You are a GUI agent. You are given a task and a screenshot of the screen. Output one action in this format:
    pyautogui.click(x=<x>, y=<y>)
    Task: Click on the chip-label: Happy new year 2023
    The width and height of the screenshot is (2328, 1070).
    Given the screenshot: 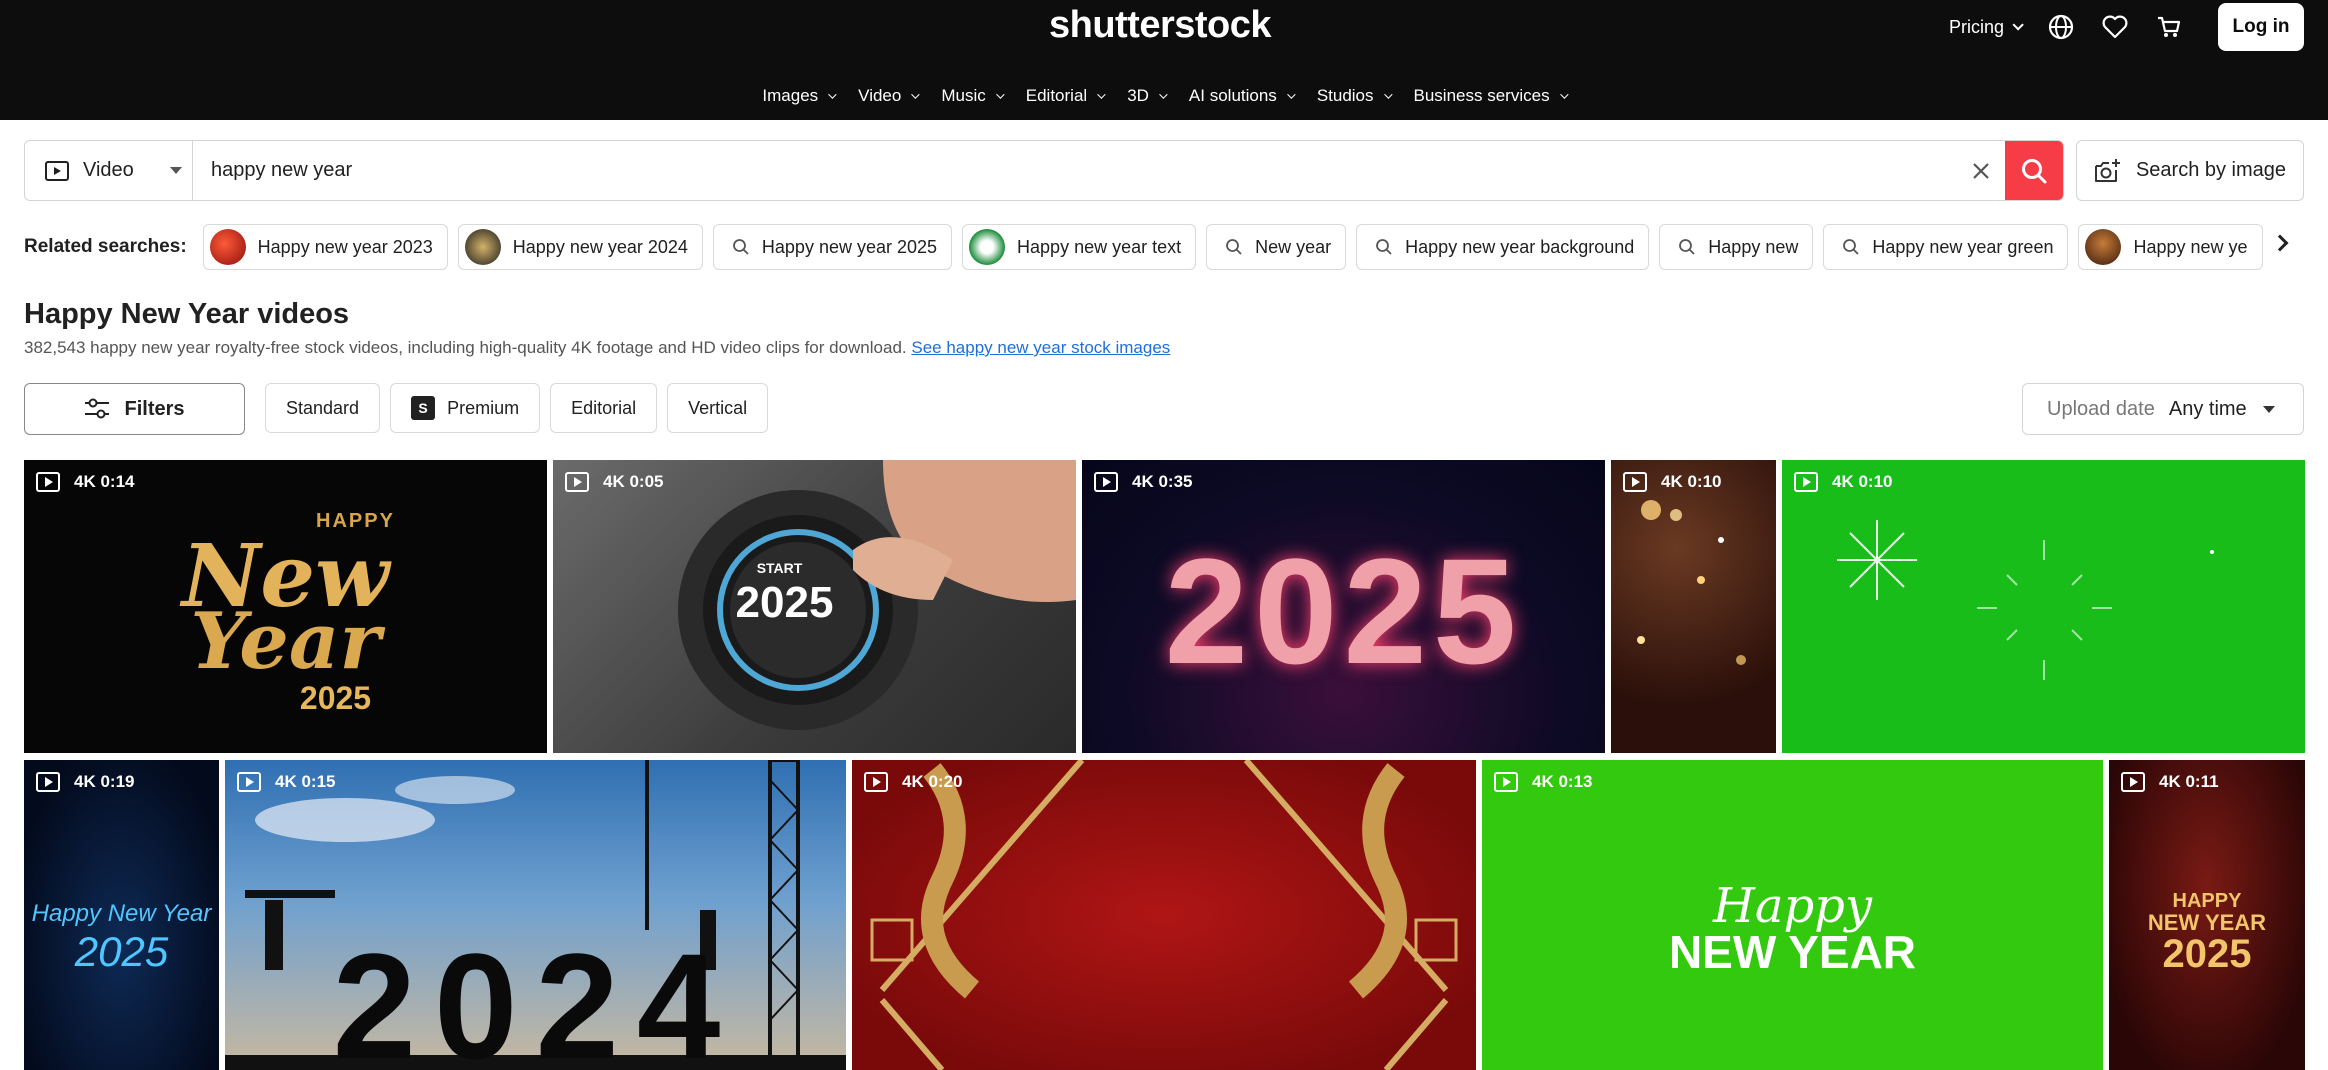 What is the action you would take?
    pyautogui.click(x=345, y=246)
    